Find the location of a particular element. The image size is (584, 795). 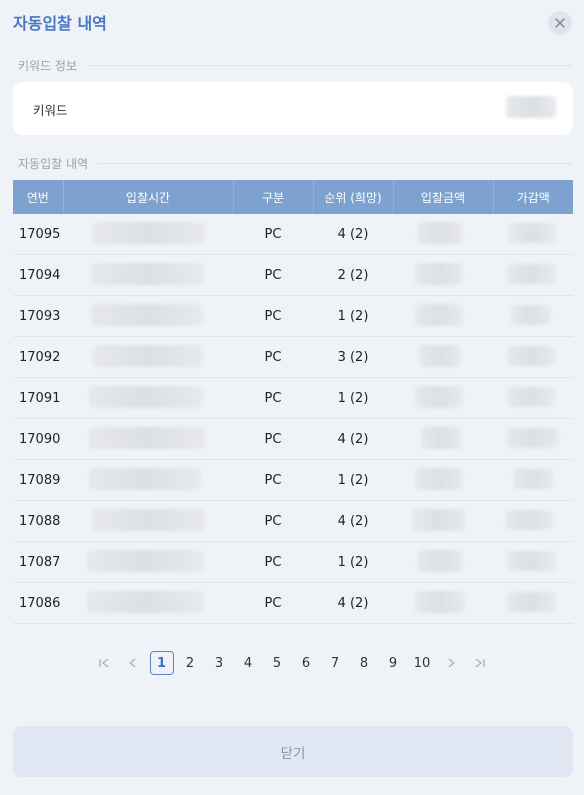

prev-page-button is located at coordinates (133, 663).